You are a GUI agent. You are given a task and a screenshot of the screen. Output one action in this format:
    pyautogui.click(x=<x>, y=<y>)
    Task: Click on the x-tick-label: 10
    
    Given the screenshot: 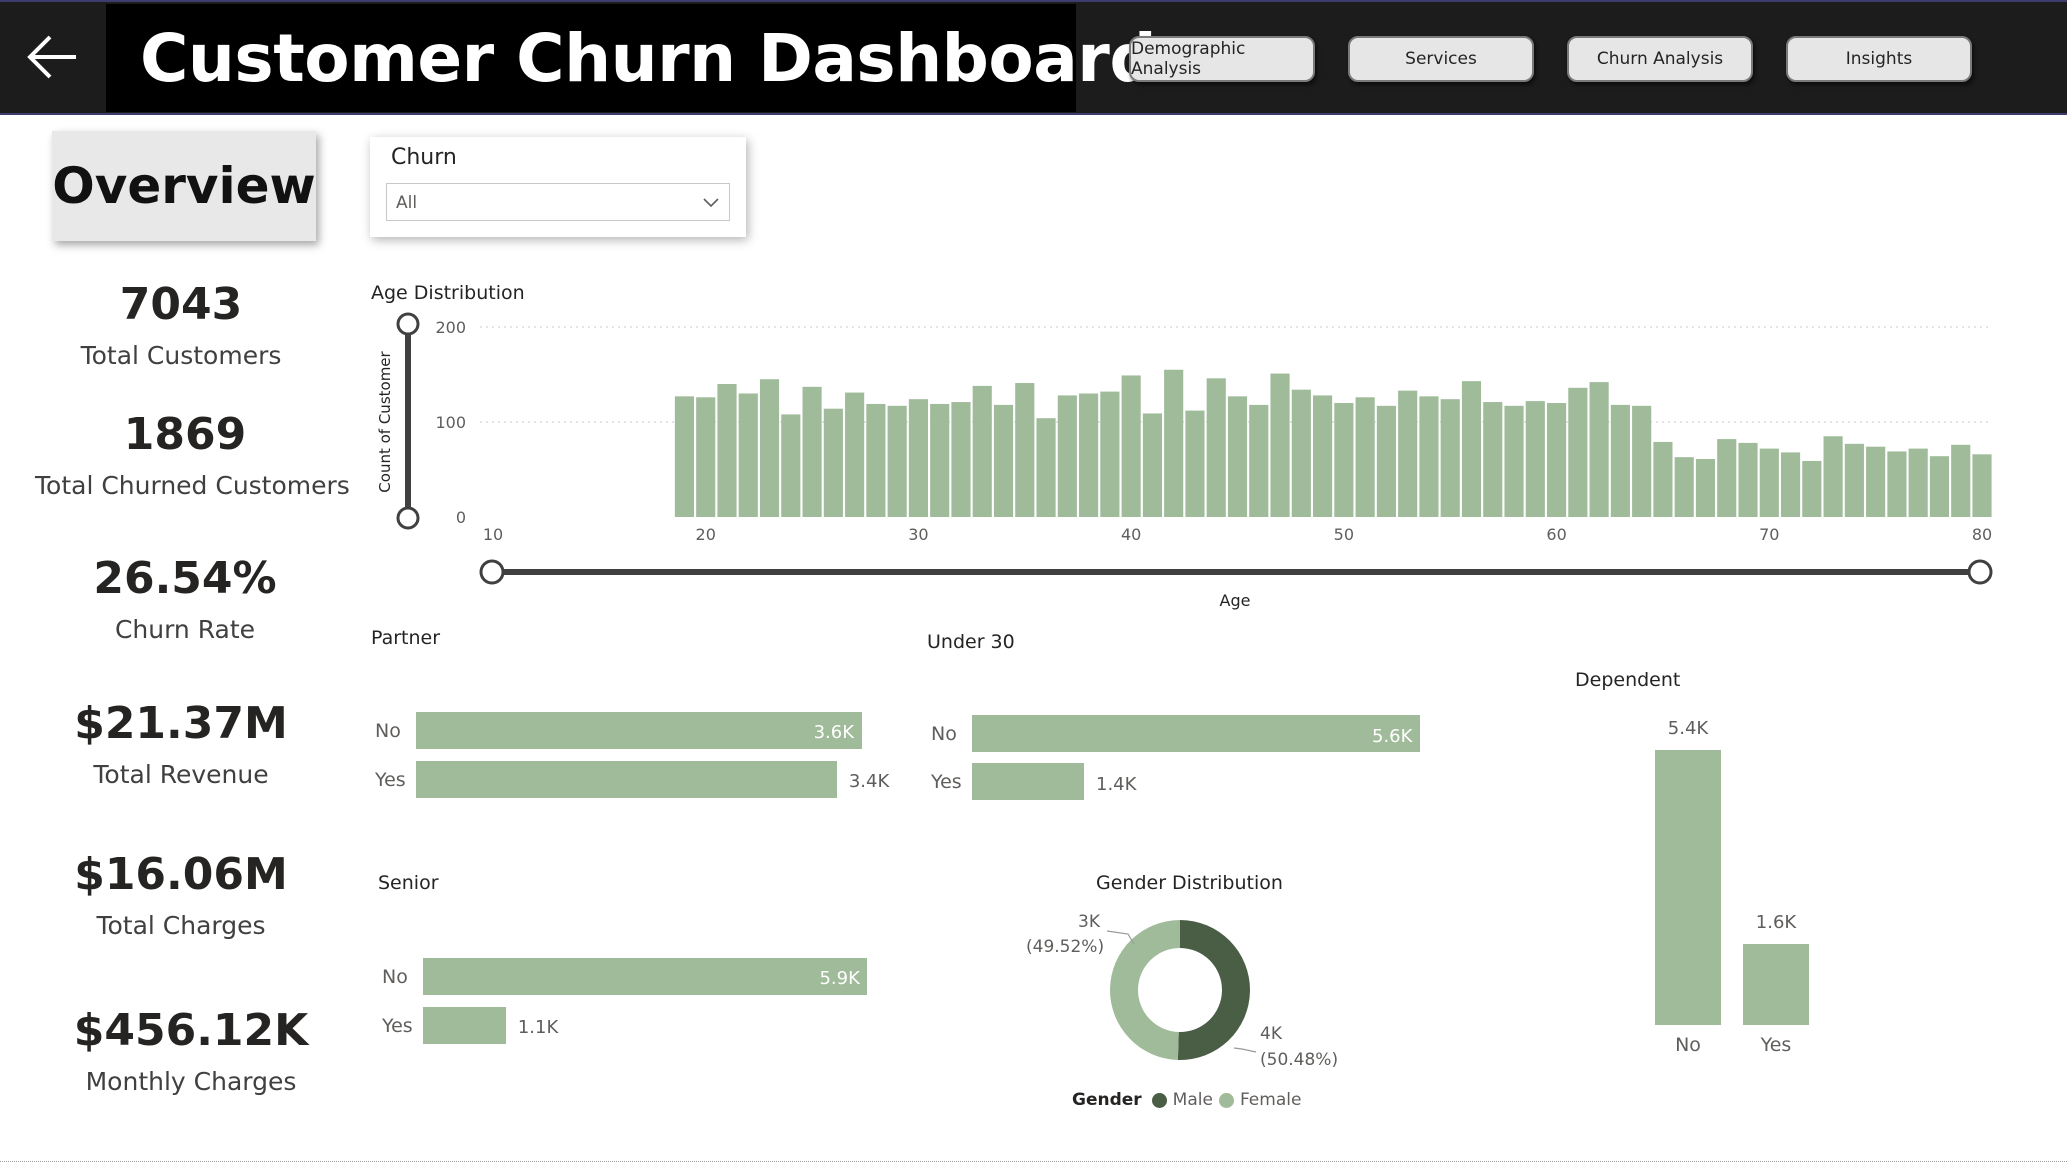 What is the action you would take?
    pyautogui.click(x=493, y=534)
    